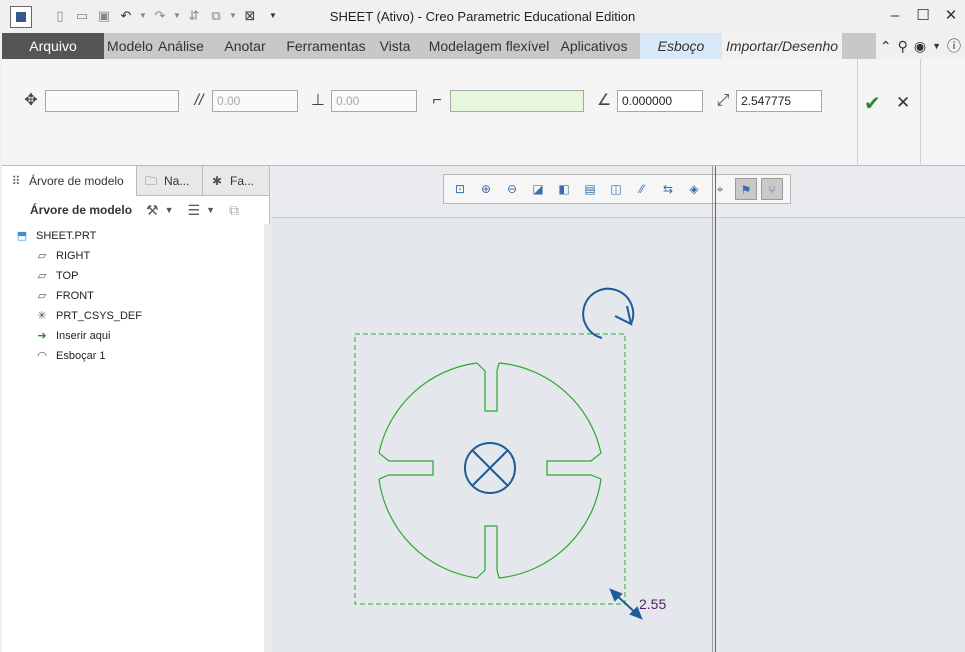 The height and width of the screenshot is (652, 965). Describe the element at coordinates (250, 16) in the screenshot. I see `close-window-icon: ⊠` at that location.